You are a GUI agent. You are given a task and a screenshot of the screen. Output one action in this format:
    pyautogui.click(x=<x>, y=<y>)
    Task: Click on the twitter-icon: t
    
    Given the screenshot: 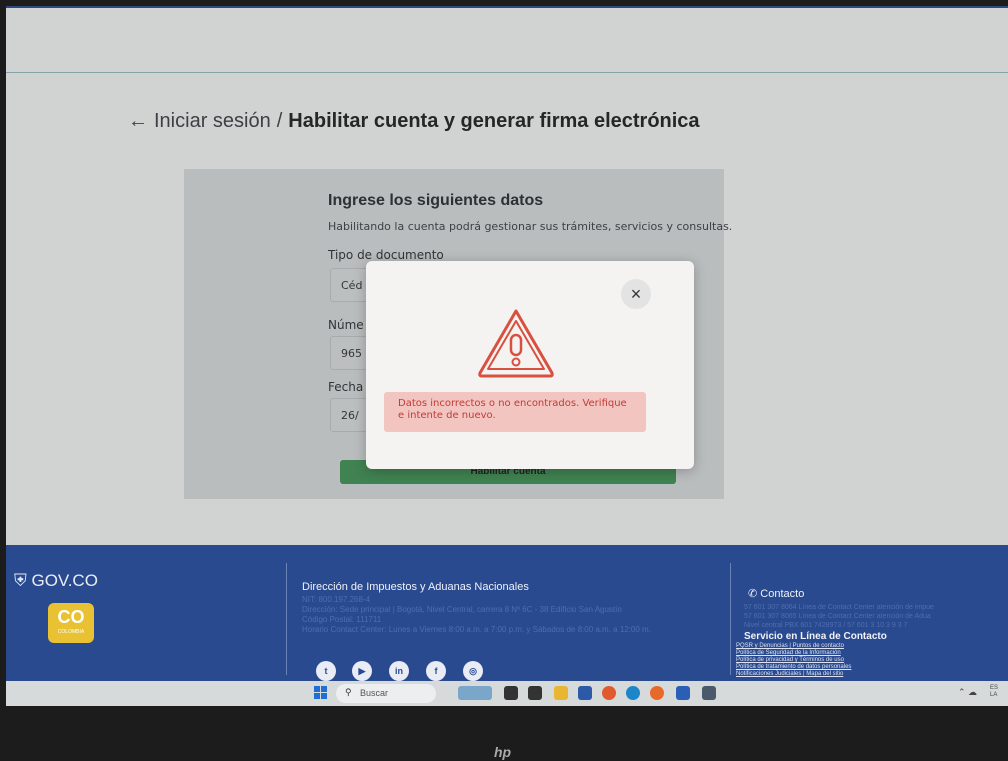 What is the action you would take?
    pyautogui.click(x=326, y=671)
    